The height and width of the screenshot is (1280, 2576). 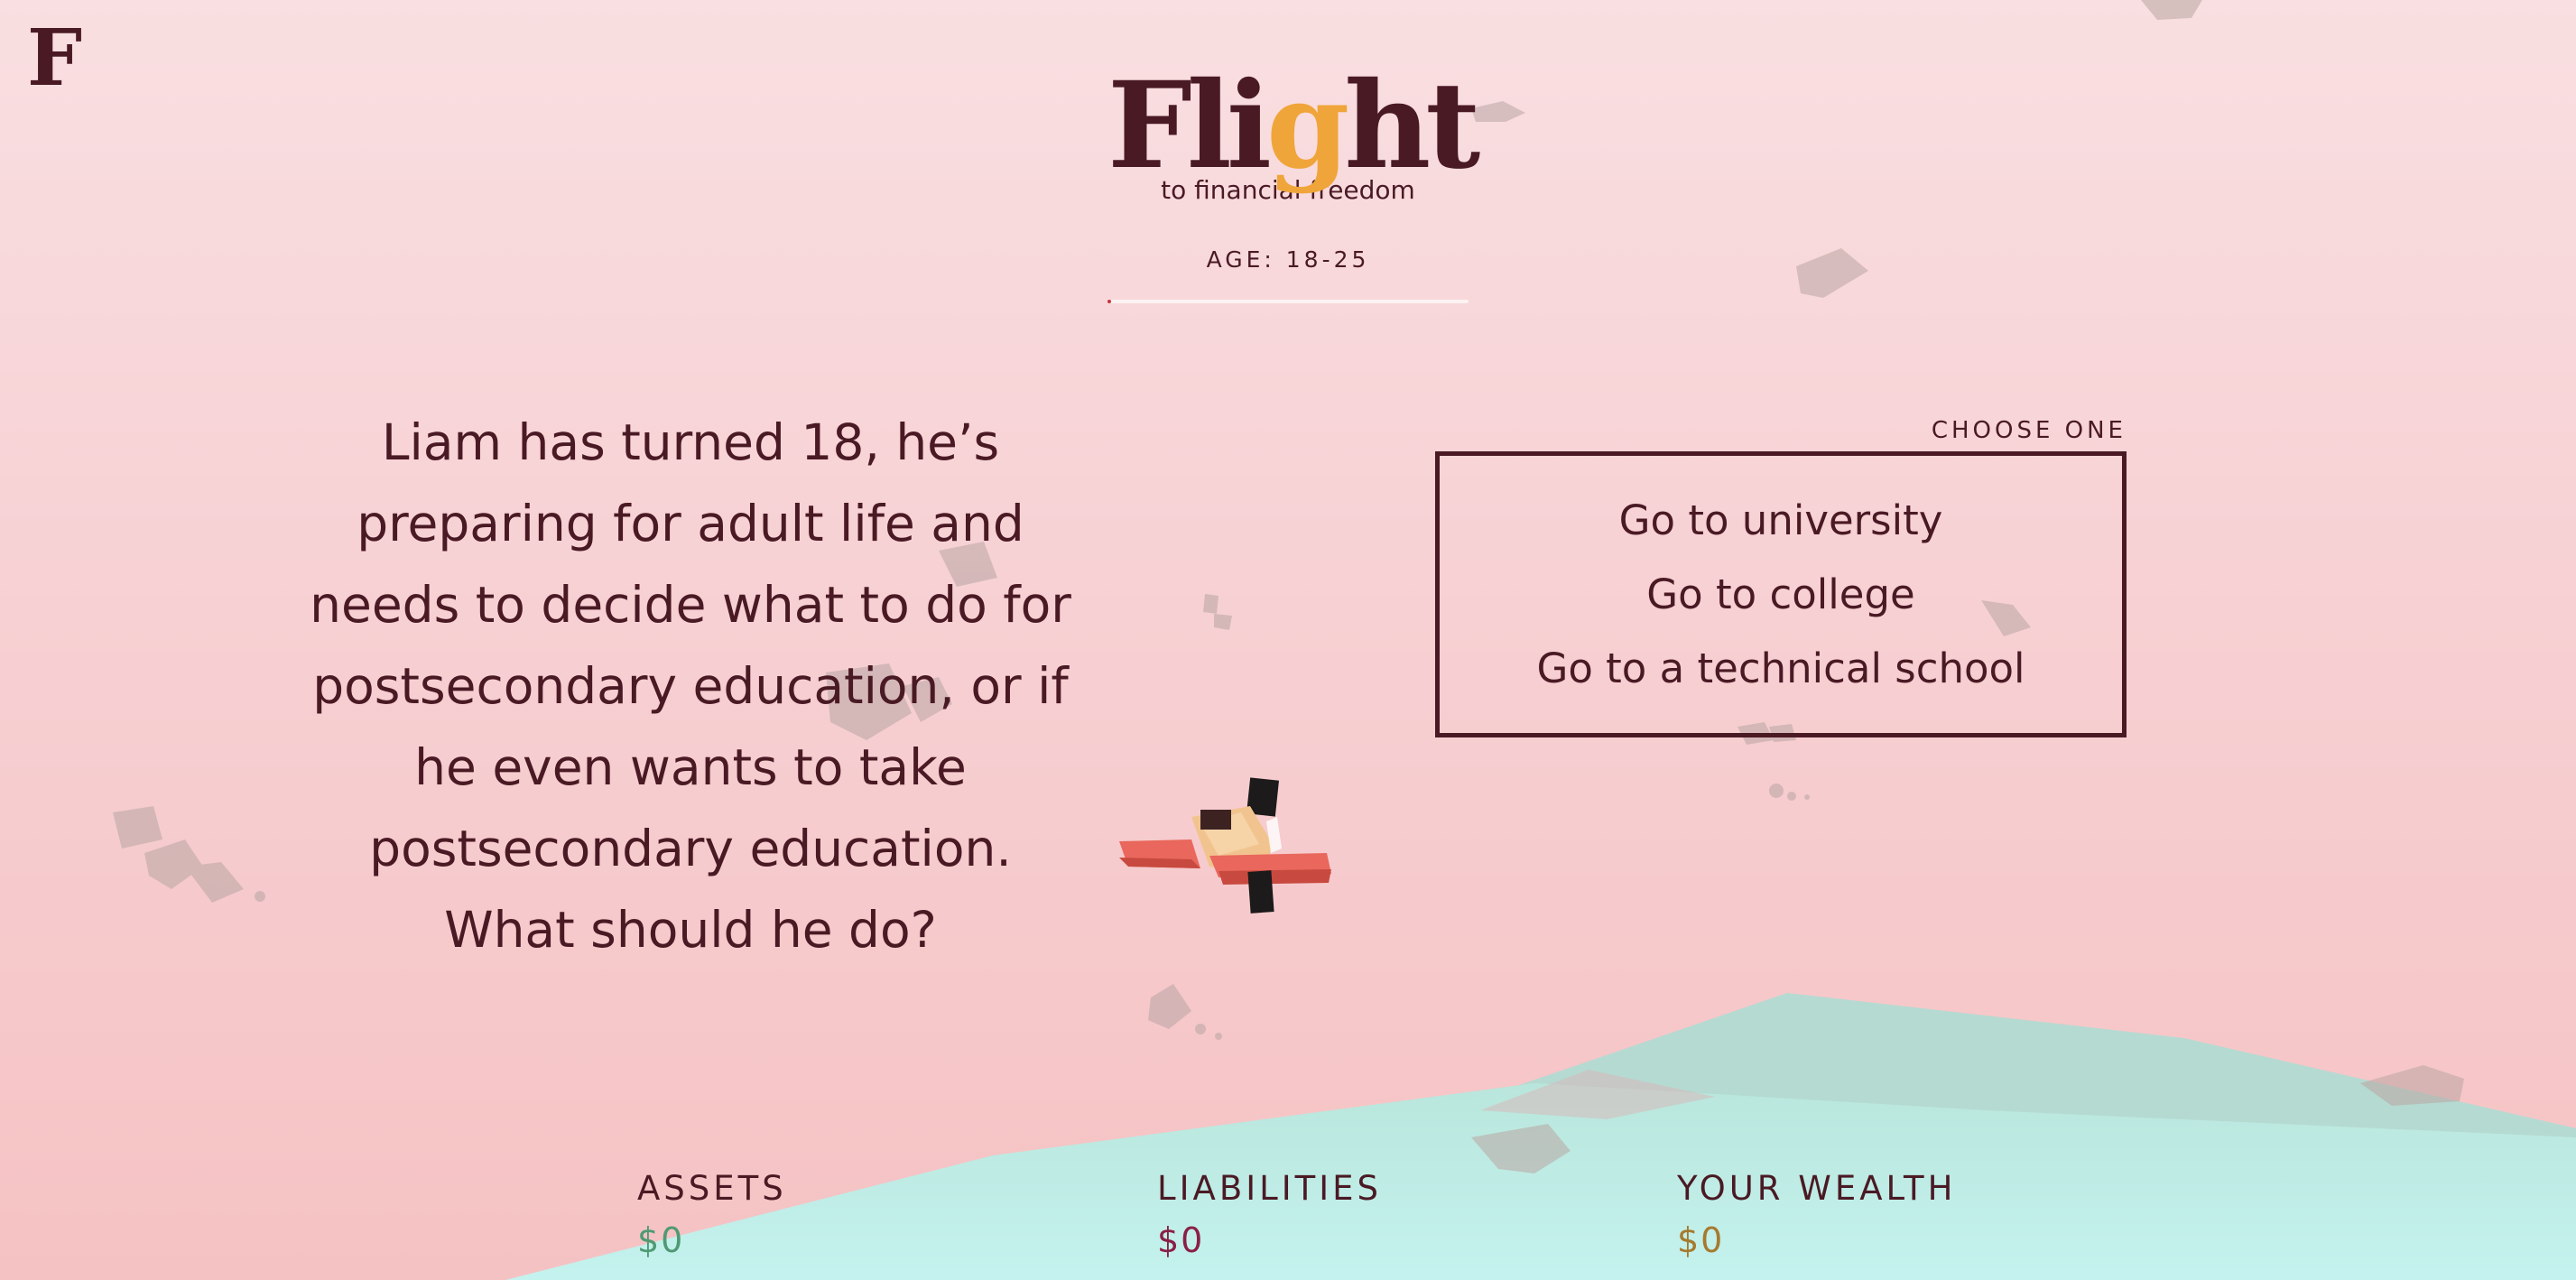 I want to click on age-progress-fill, so click(x=1109, y=302).